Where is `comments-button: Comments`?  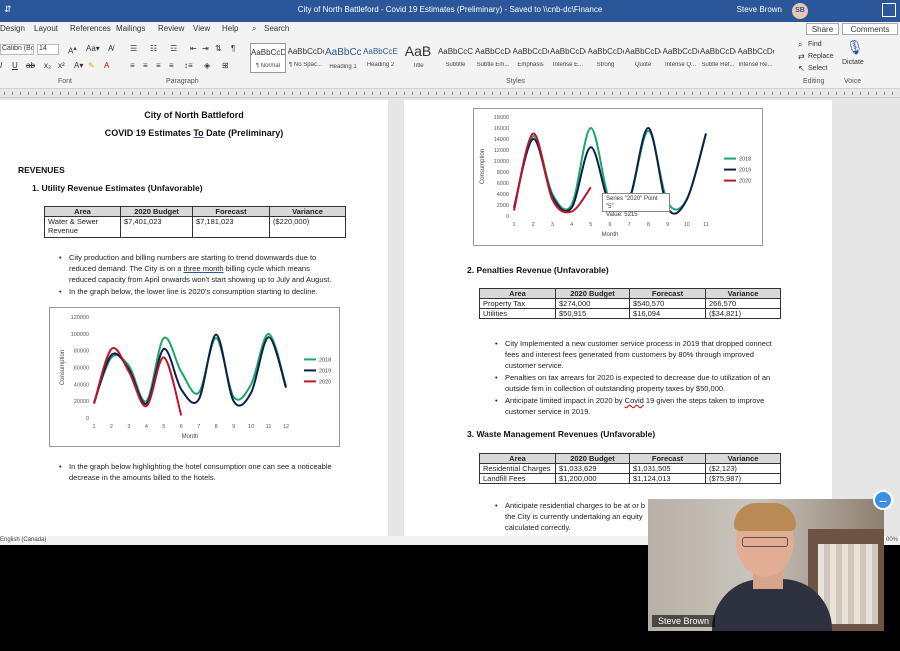
comments-button: Comments is located at coordinates (870, 29).